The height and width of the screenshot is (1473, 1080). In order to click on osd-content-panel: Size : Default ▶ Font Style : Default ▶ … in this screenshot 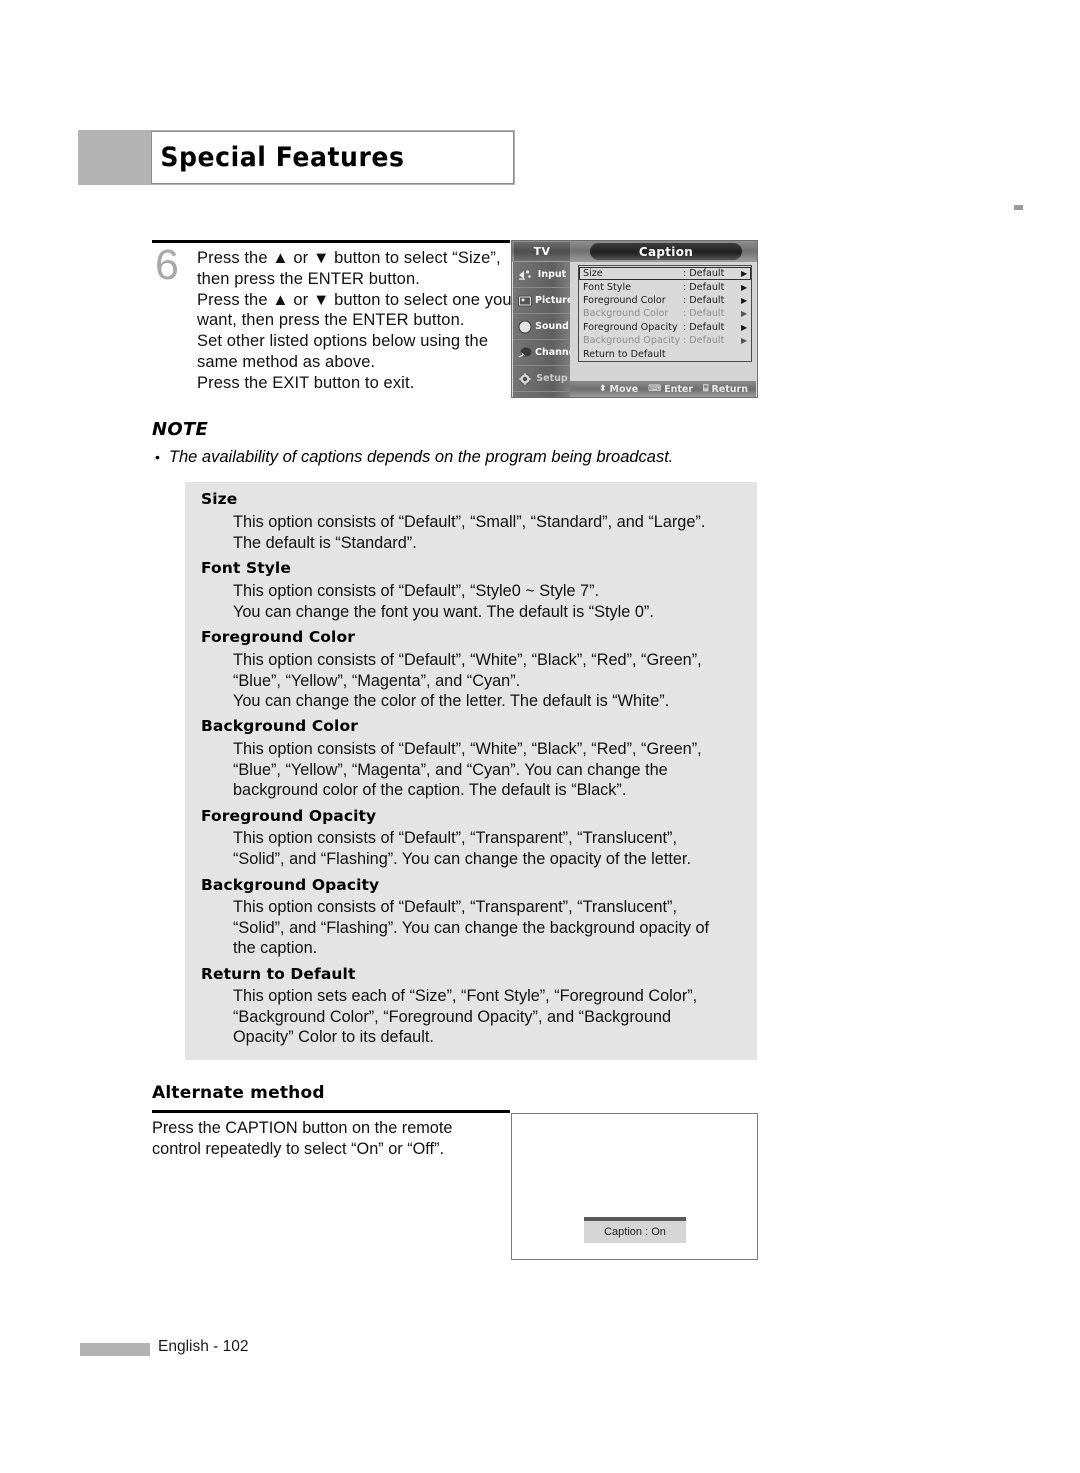, I will do `click(663, 329)`.